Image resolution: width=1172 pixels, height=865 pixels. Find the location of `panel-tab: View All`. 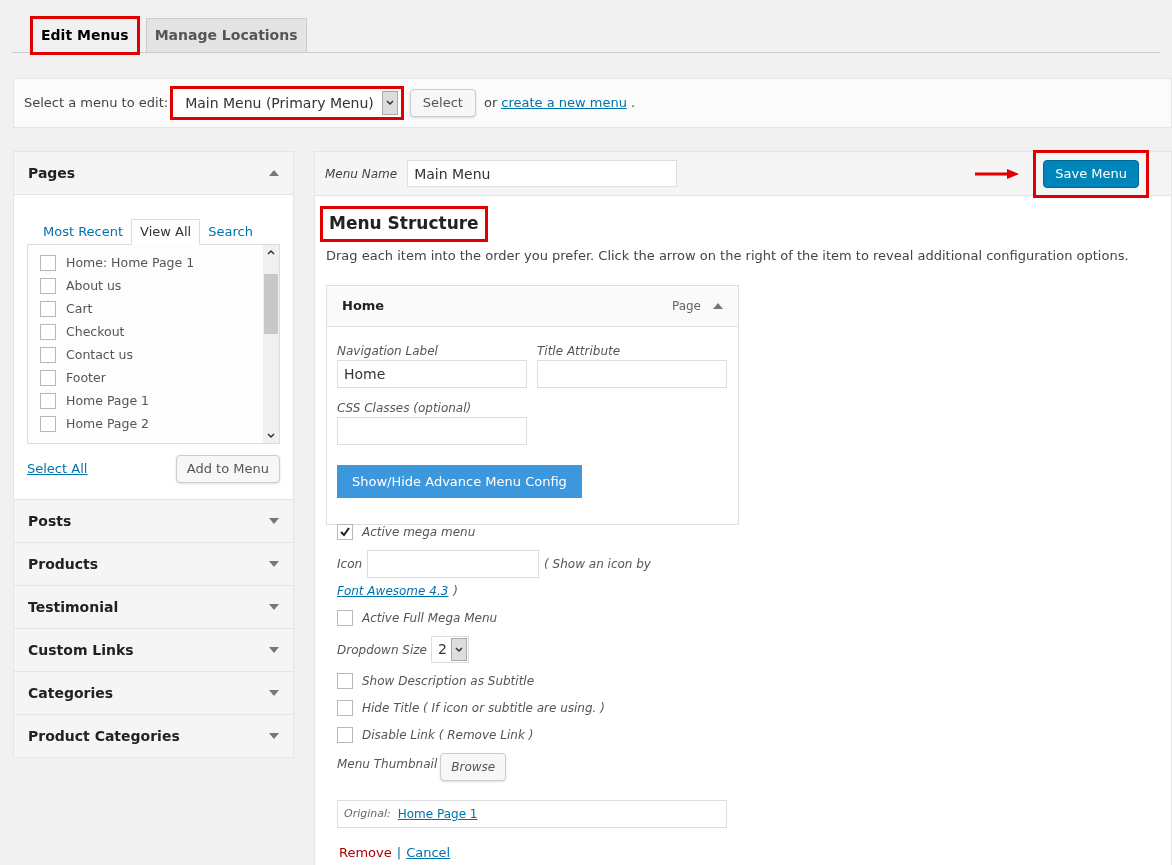

panel-tab: View All is located at coordinates (166, 232).